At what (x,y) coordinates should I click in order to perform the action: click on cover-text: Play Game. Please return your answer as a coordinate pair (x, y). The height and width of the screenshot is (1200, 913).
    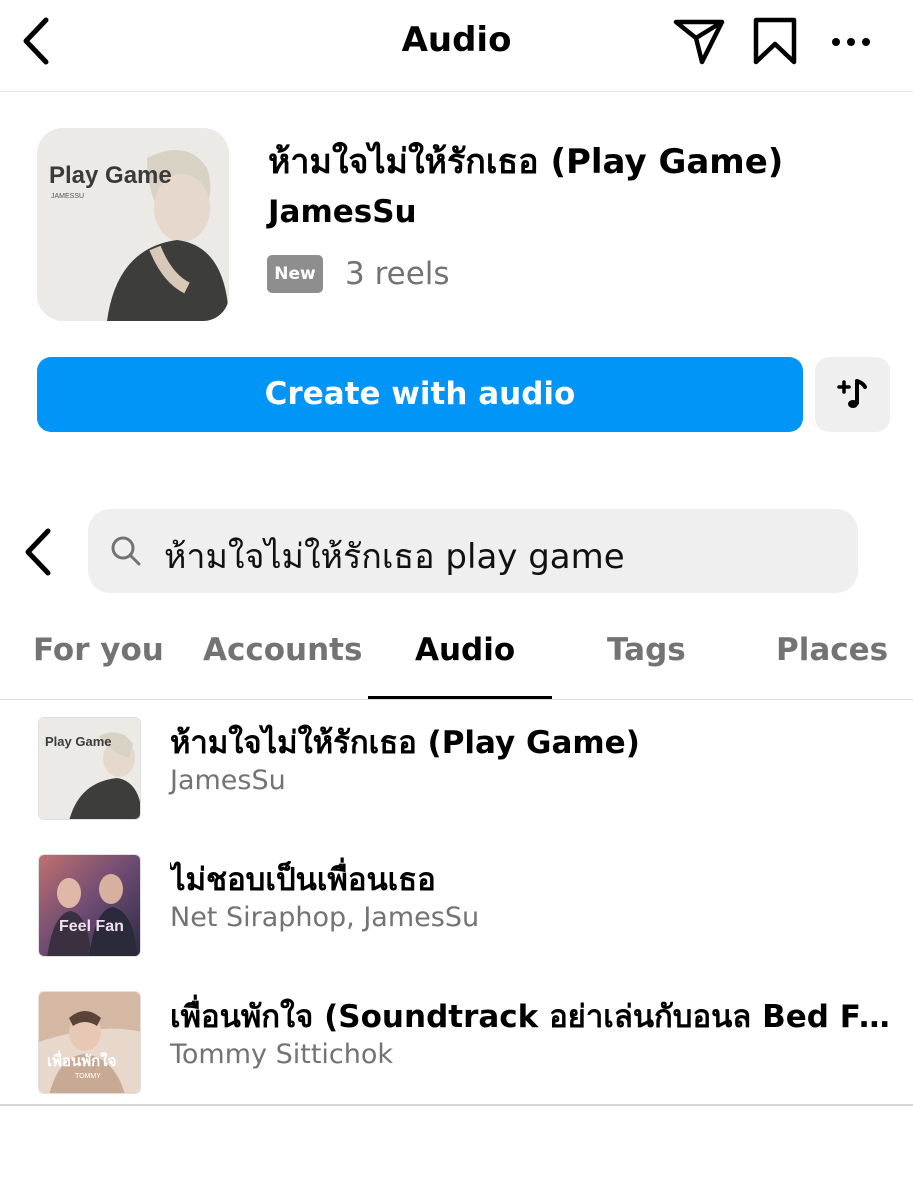
    Looking at the image, I should click on (110, 175).